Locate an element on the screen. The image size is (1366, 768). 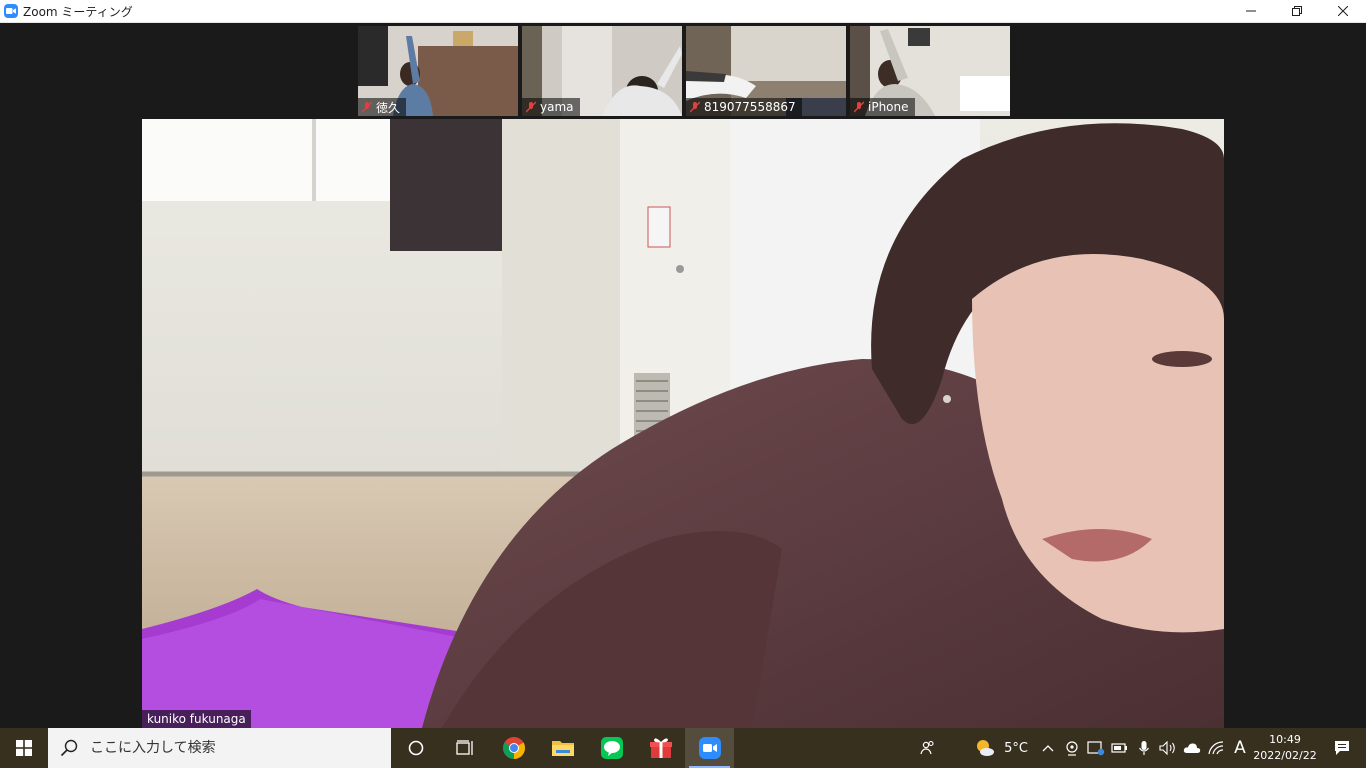
cortana-icon is located at coordinates (415, 748).